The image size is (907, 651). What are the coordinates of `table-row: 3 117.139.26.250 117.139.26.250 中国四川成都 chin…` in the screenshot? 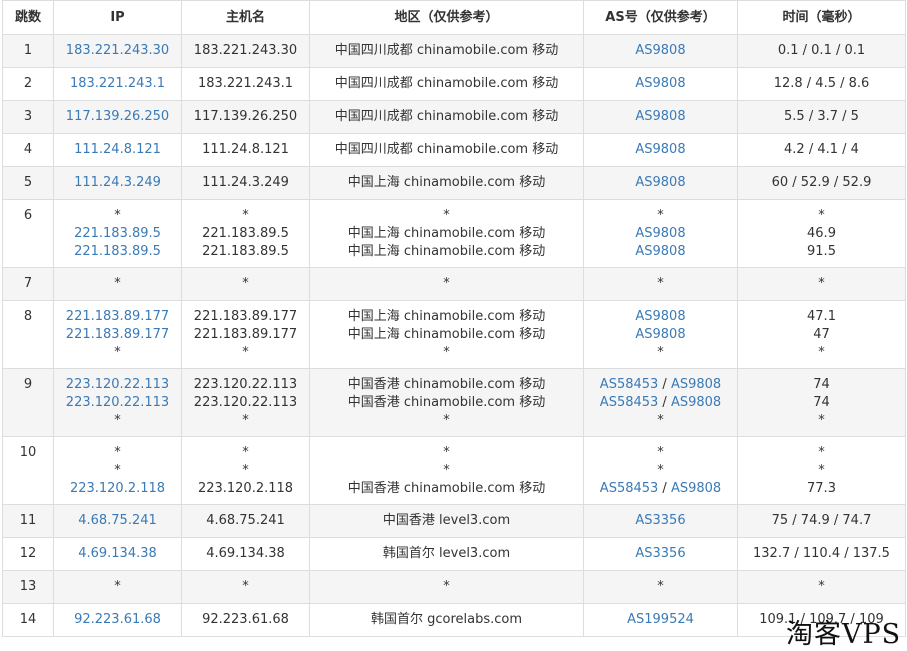 It's located at (454, 117).